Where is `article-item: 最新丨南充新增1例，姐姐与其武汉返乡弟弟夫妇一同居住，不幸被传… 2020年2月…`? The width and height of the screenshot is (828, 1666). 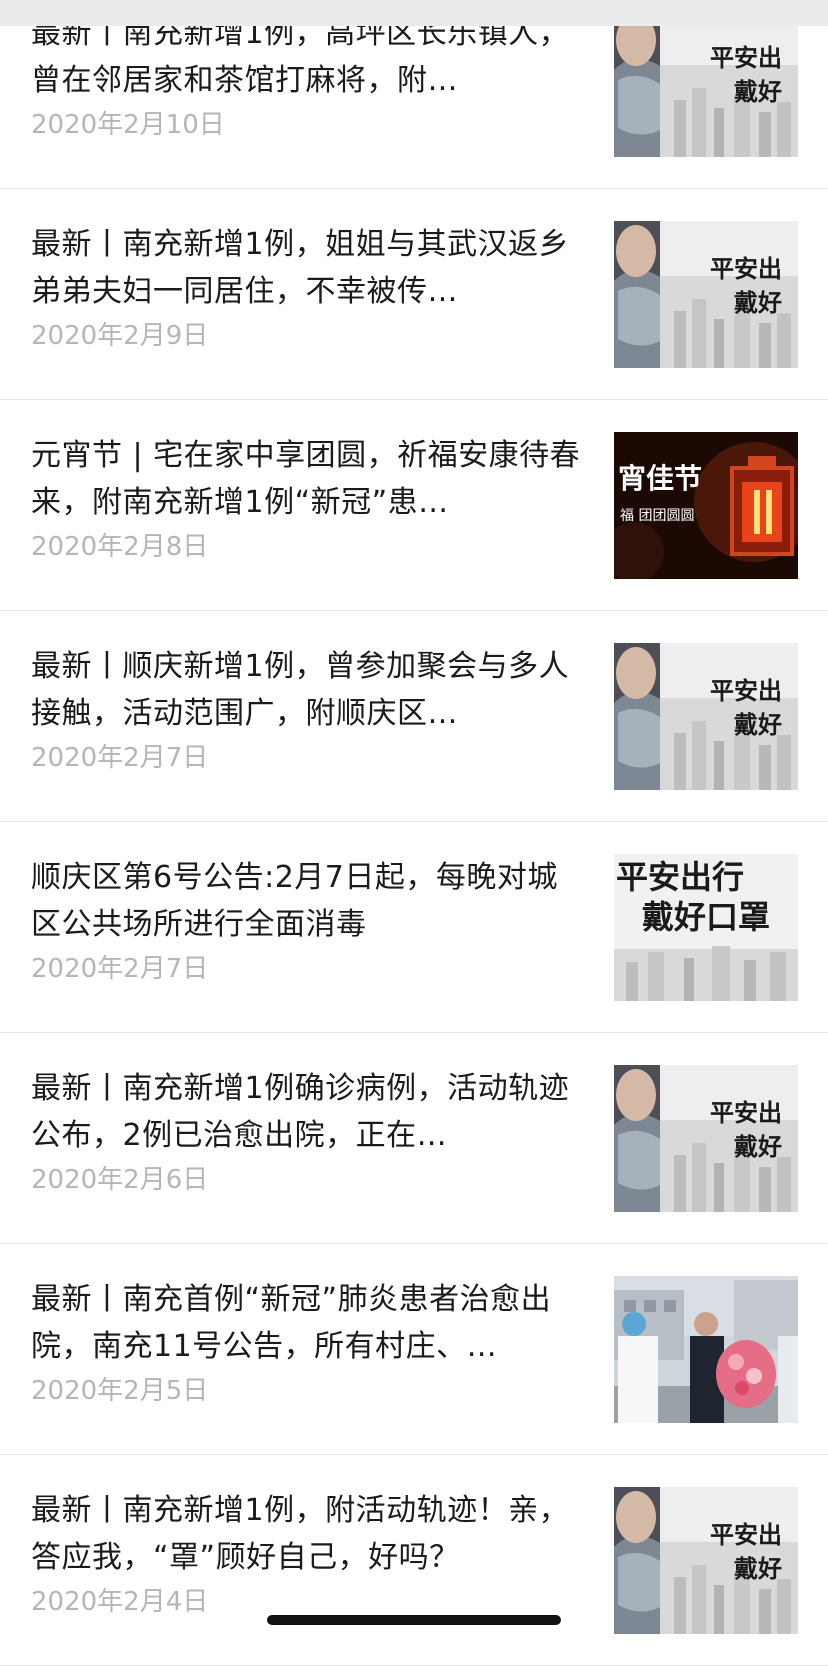 article-item: 最新丨南充新增1例，姐姐与其武汉返乡弟弟夫妇一同居住，不幸被传… 2020年2月… is located at coordinates (414, 294).